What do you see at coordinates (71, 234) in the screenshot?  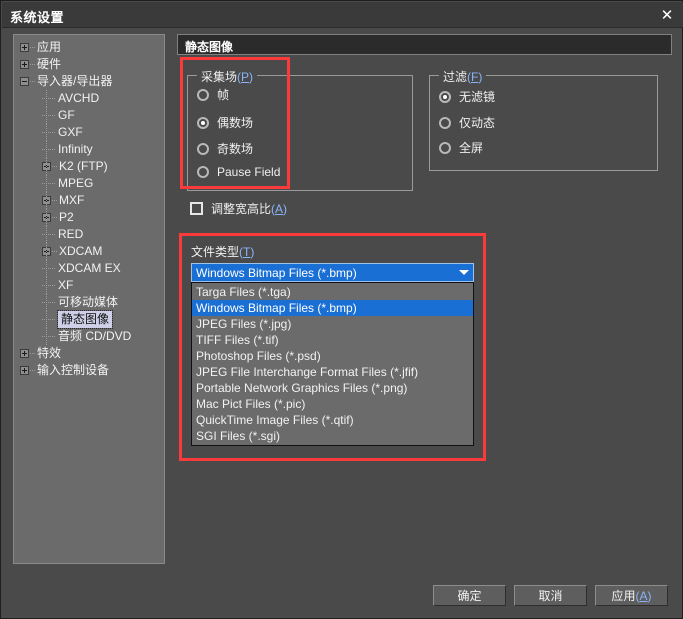 I see `tree-item-label: RED` at bounding box center [71, 234].